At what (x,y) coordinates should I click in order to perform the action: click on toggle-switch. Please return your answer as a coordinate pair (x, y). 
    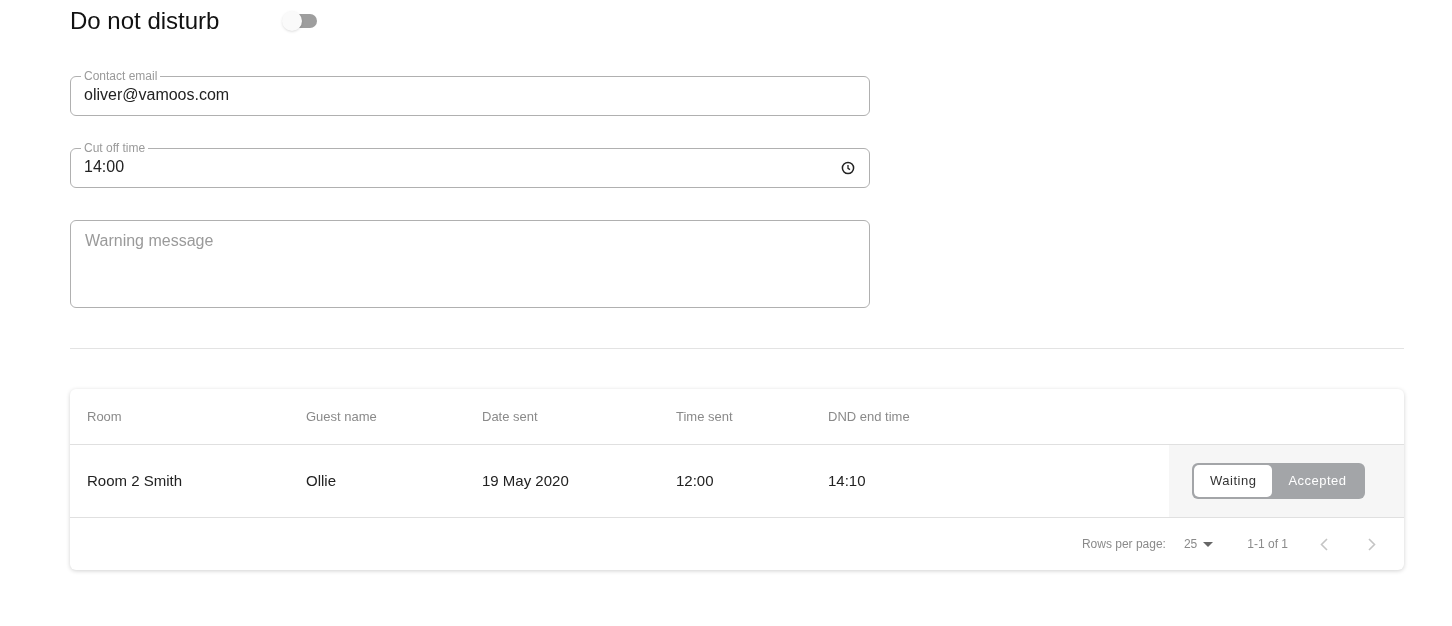
    Looking at the image, I should click on (300, 21).